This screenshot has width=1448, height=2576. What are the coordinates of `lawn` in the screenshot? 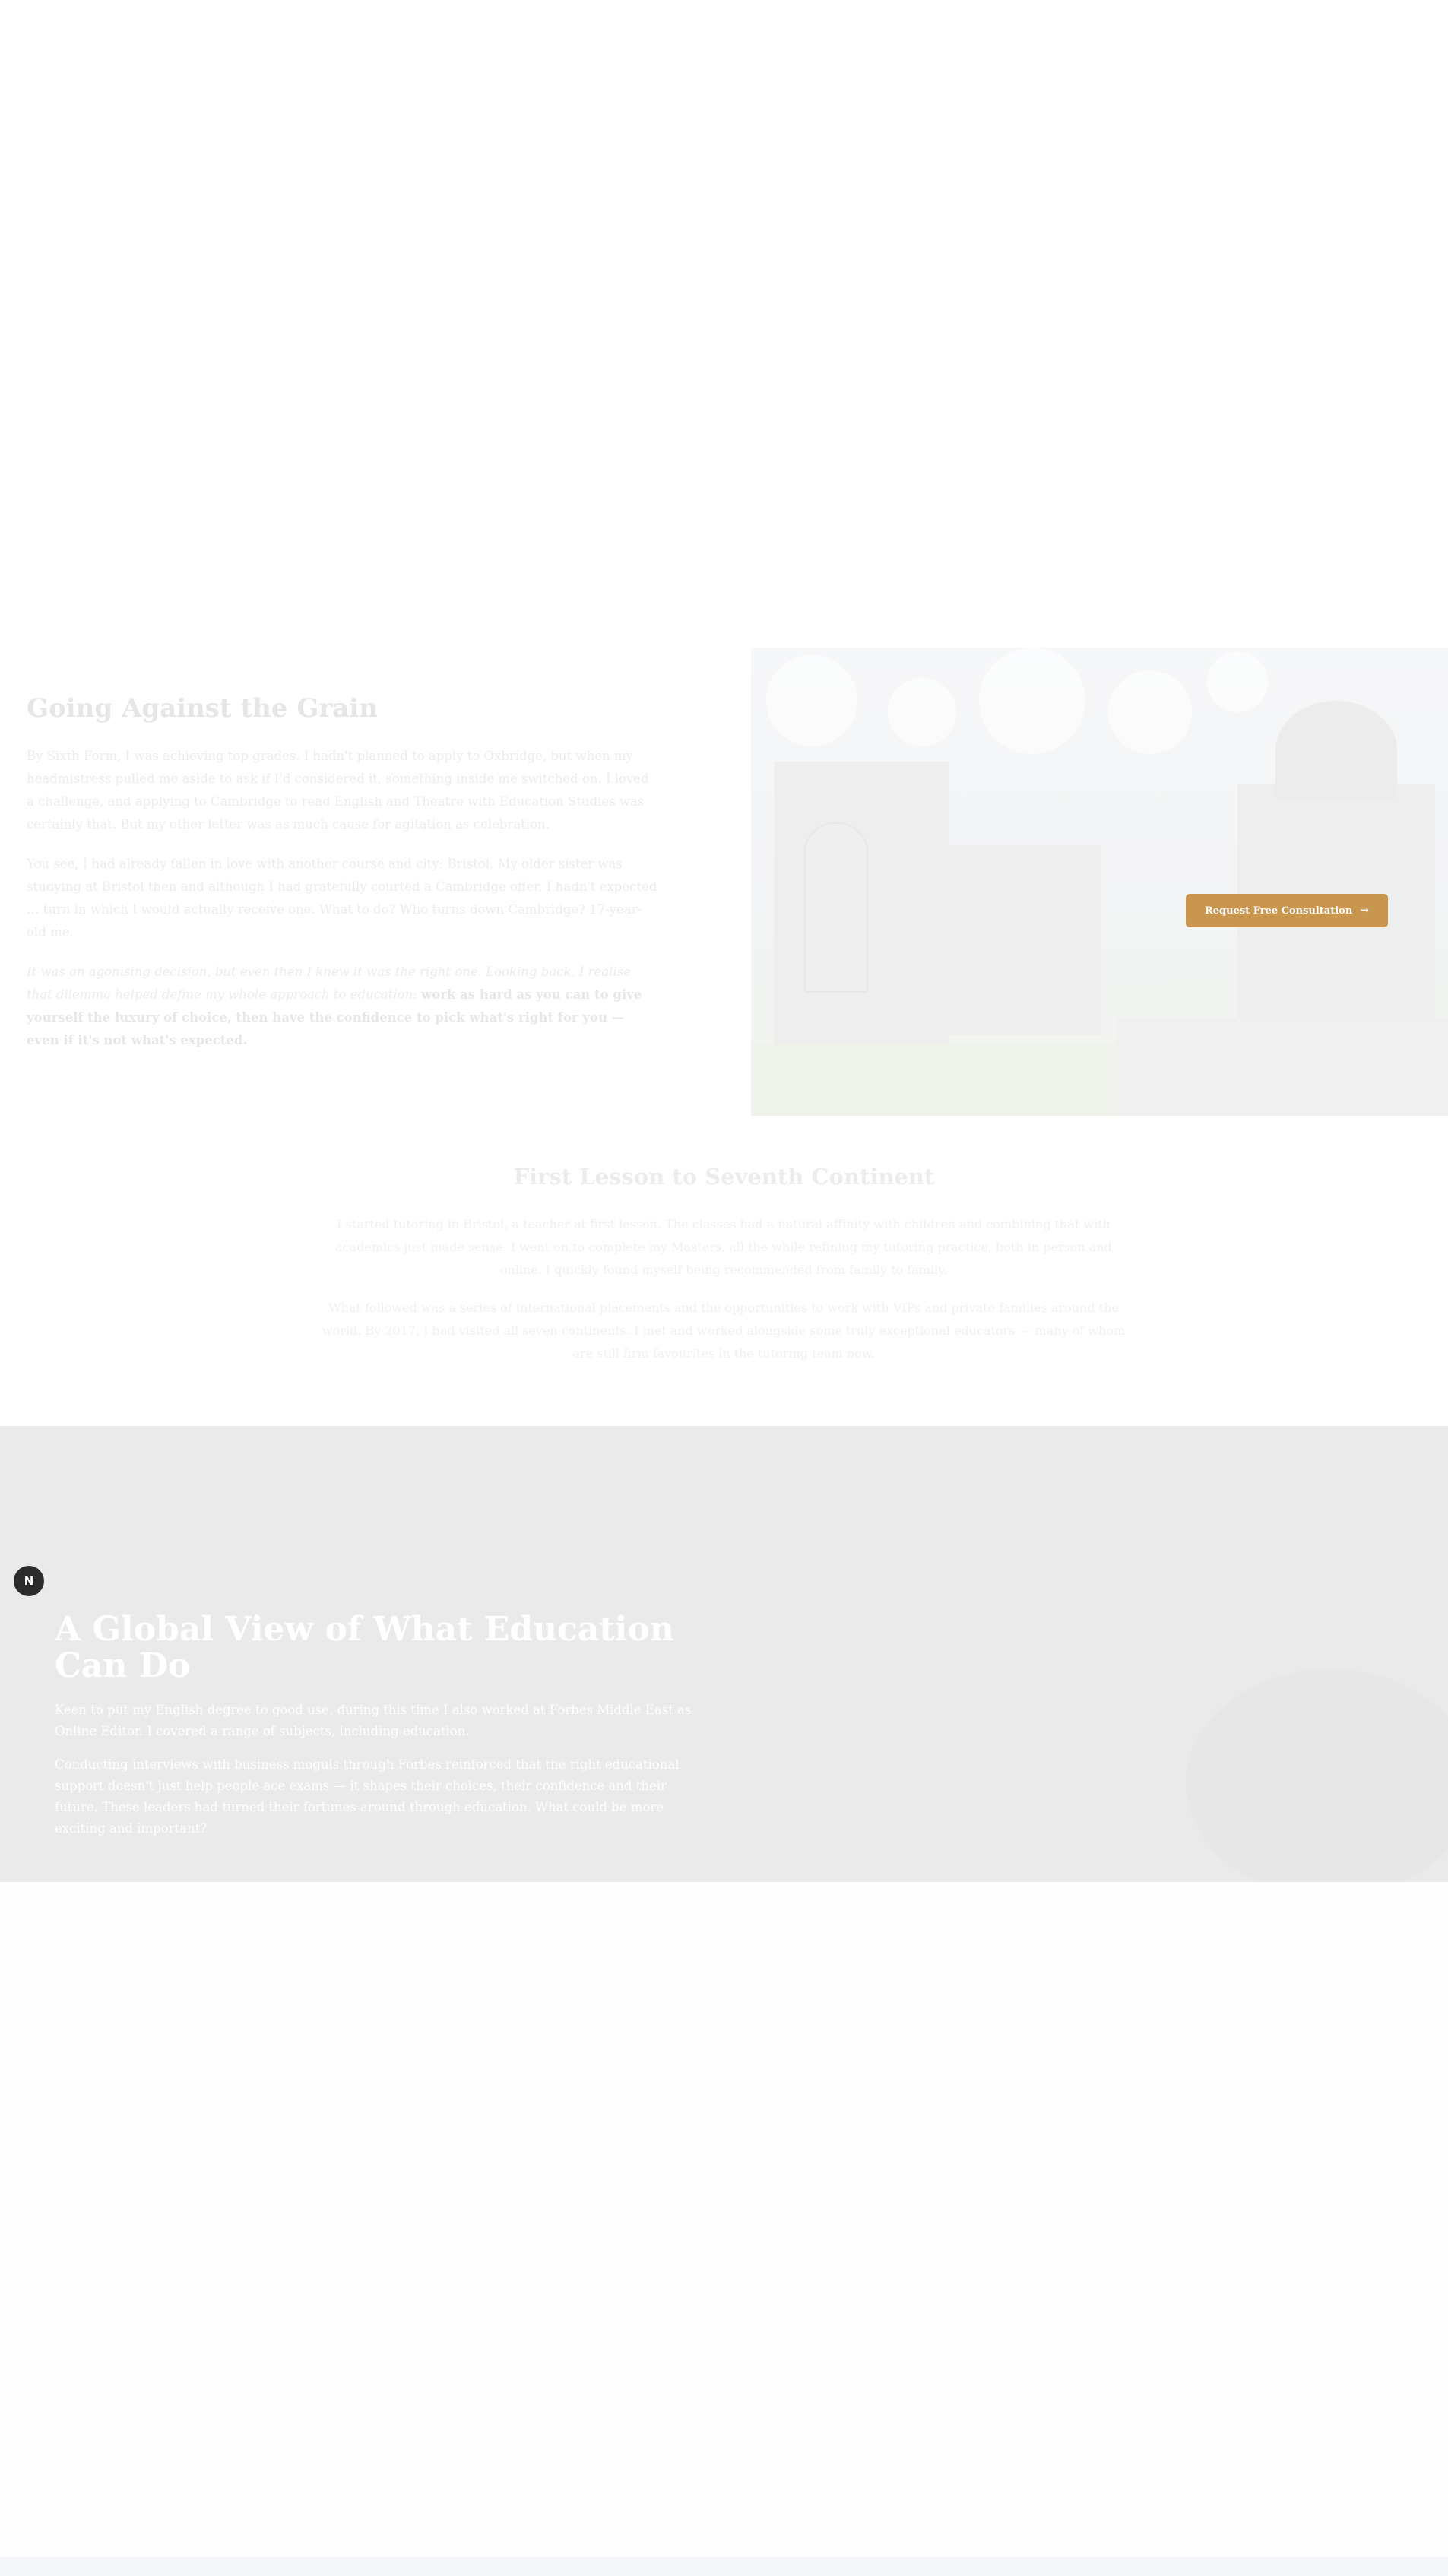 It's located at (941, 1080).